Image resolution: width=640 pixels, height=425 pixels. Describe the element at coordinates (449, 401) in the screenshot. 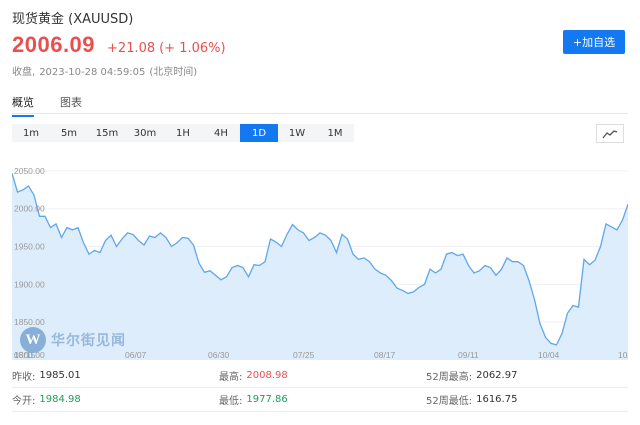

I see `stat-label: 52周最低:` at that location.